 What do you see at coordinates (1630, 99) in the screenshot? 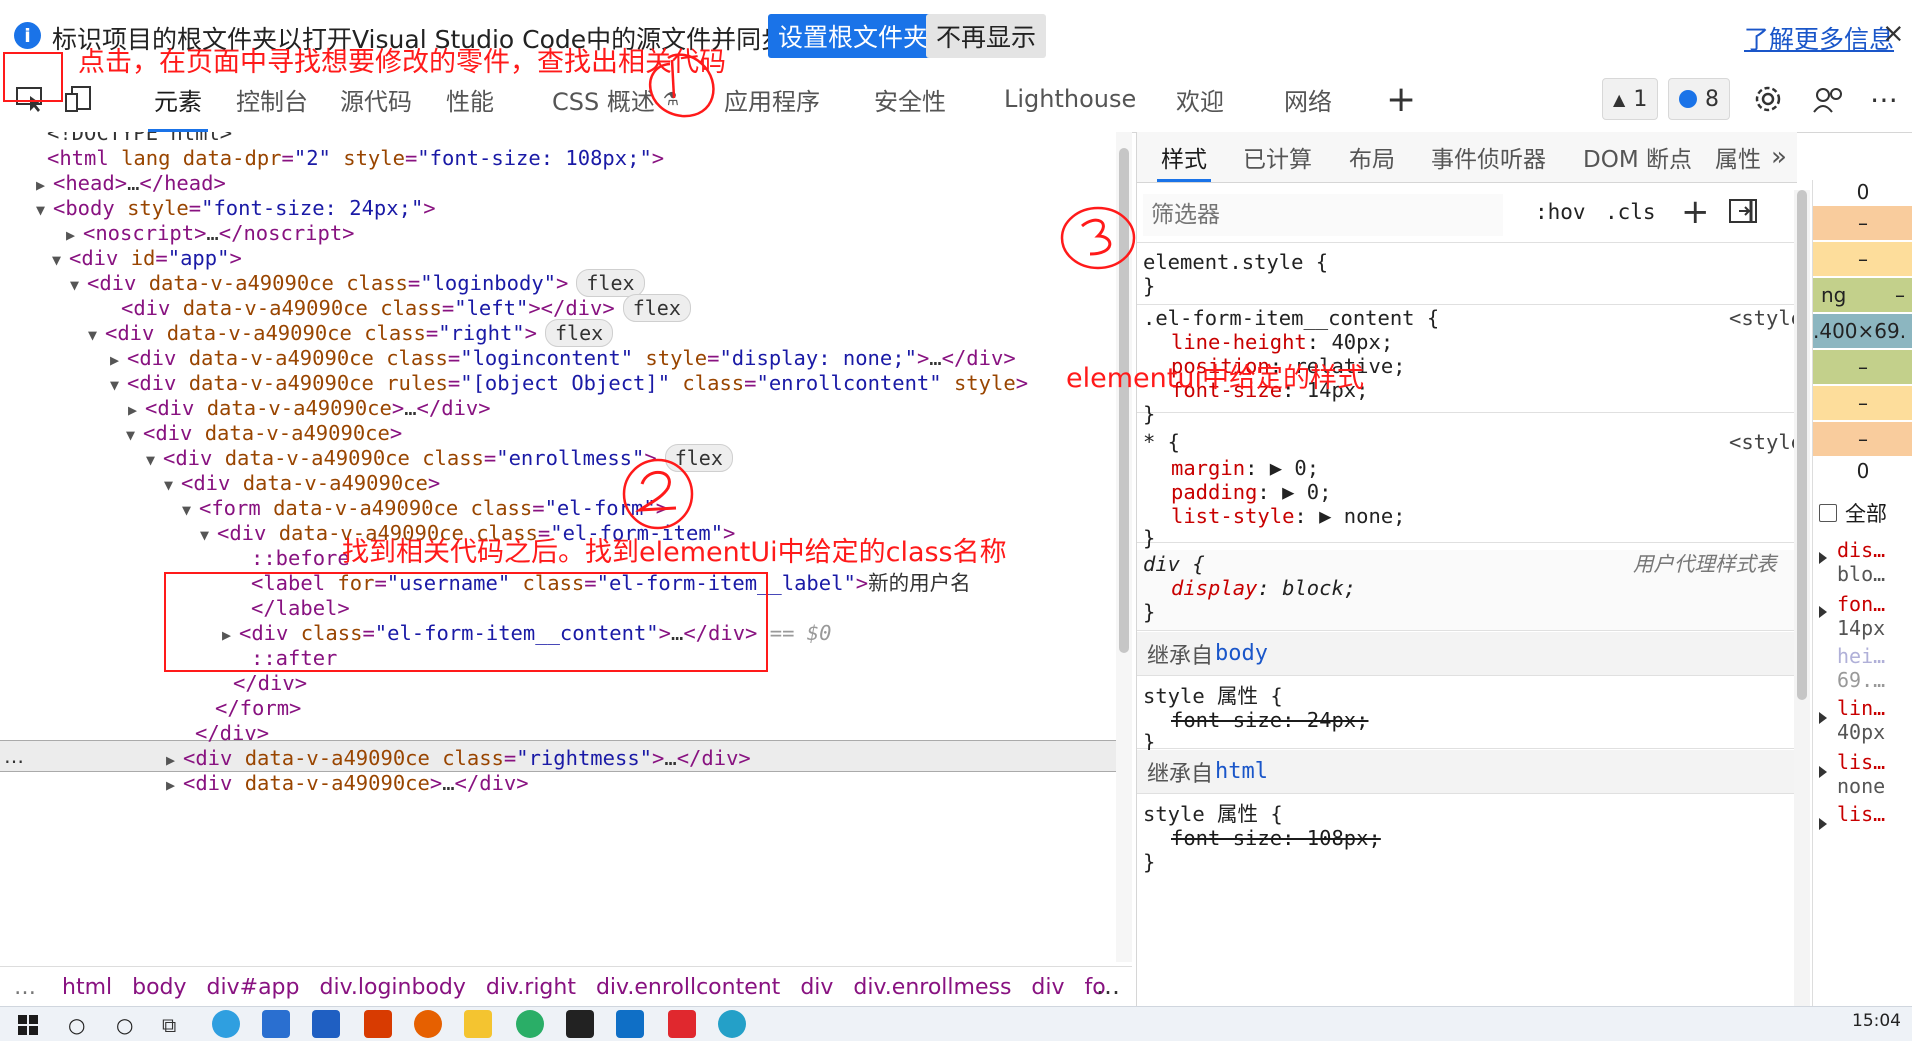
I see `warnings-counter: ▲ 1` at bounding box center [1630, 99].